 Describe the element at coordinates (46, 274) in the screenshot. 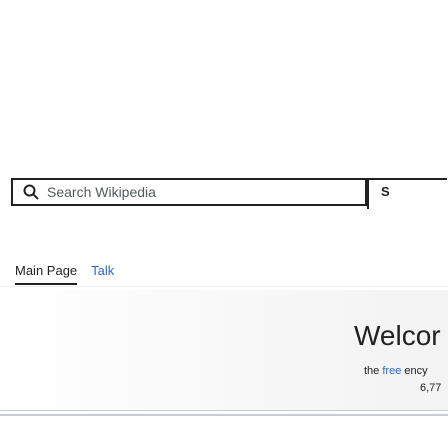

I see `tab-main-page: Main Page` at that location.